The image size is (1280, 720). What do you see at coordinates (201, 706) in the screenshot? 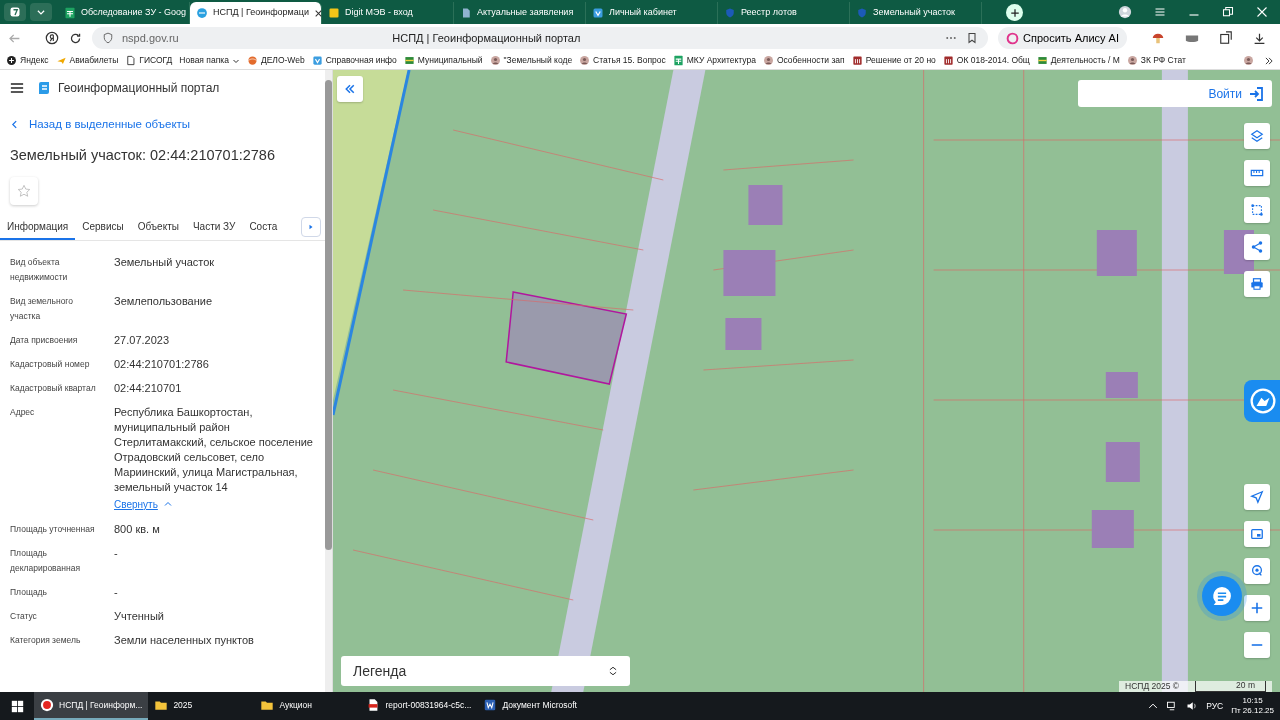
I see `taskbar-item: 2025` at bounding box center [201, 706].